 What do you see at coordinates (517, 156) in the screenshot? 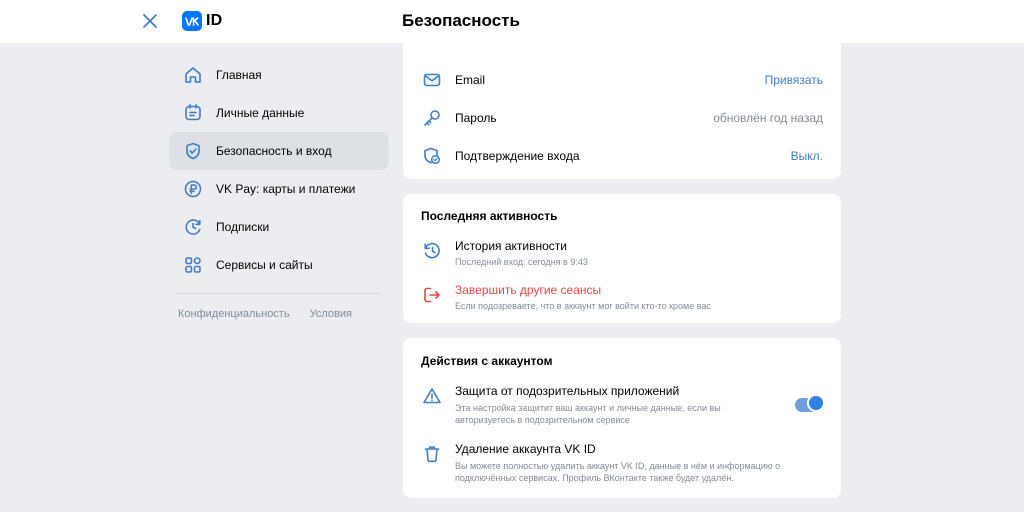
I see `login-confirmation-label: Подтверждение входа` at bounding box center [517, 156].